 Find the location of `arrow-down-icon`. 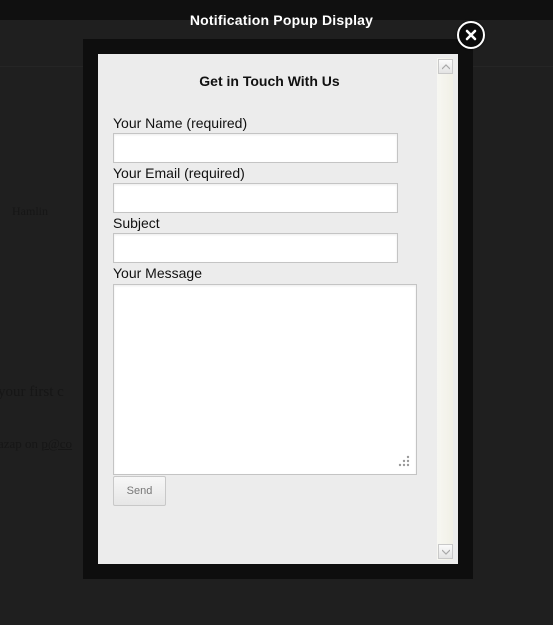

arrow-down-icon is located at coordinates (446, 552).